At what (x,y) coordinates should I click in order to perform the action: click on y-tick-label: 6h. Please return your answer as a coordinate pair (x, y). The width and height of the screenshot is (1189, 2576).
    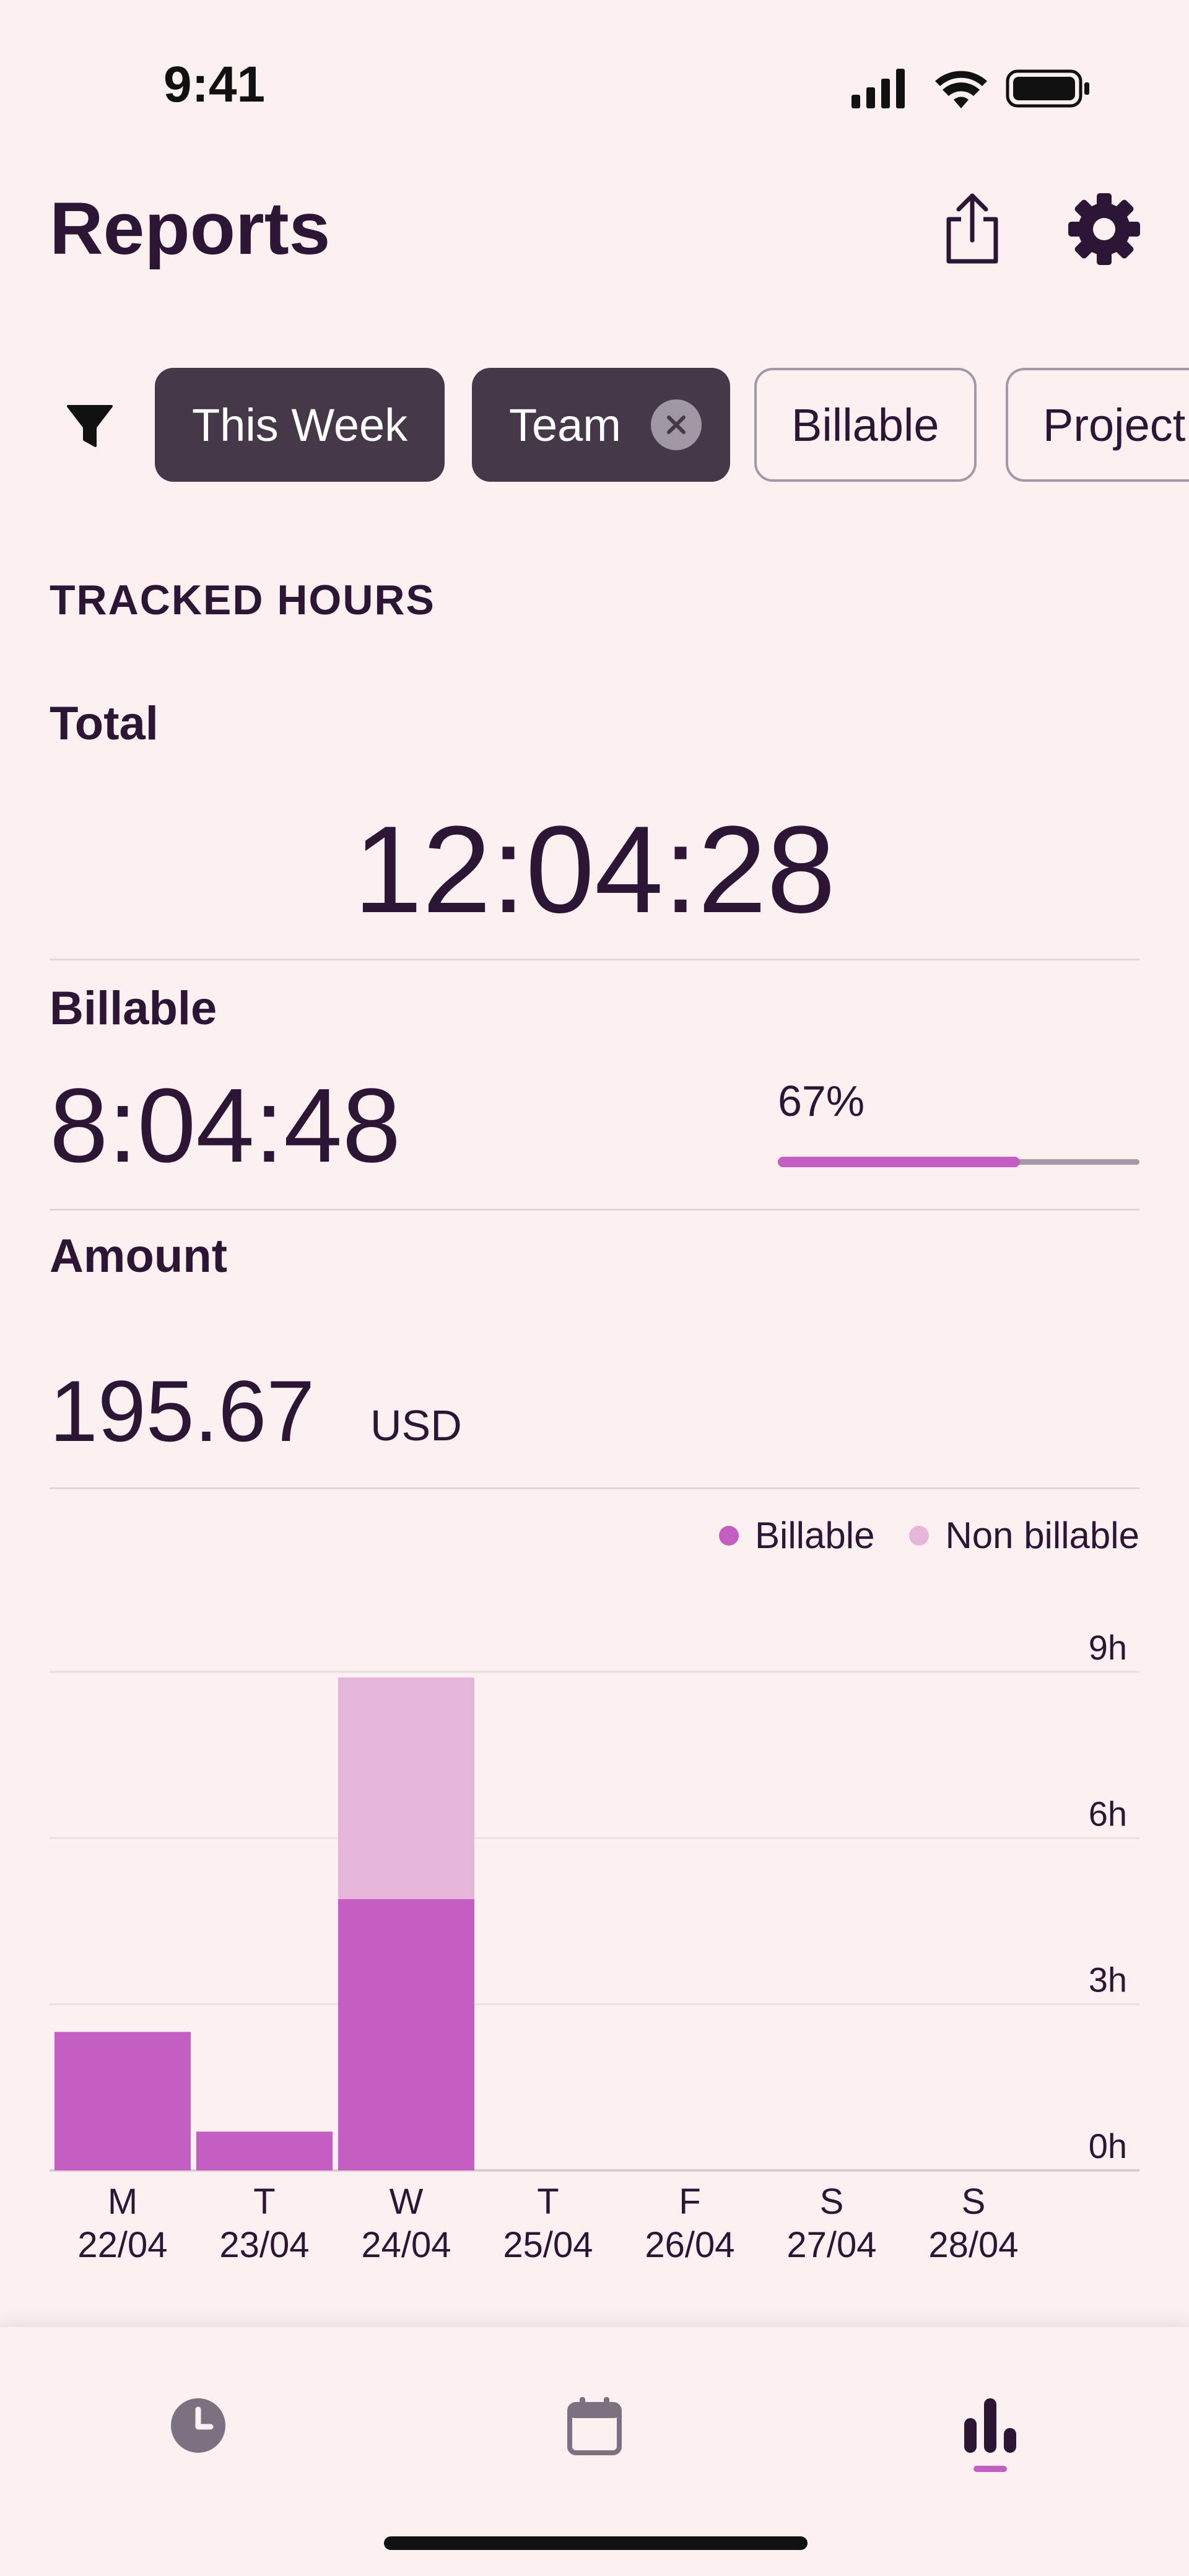
    Looking at the image, I should click on (1108, 1813).